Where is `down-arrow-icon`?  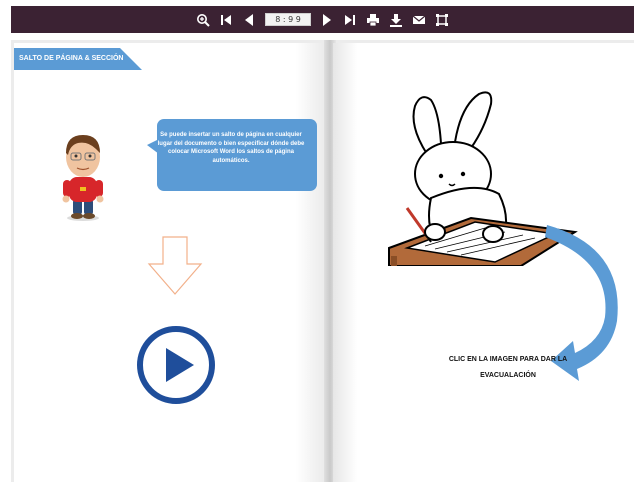
down-arrow-icon is located at coordinates (175, 265).